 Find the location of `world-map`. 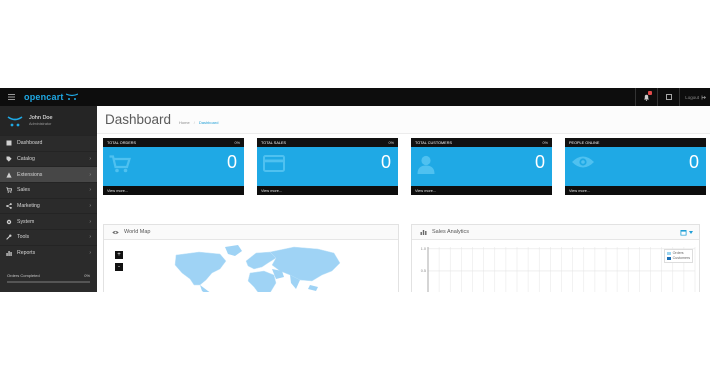

world-map is located at coordinates (251, 258).